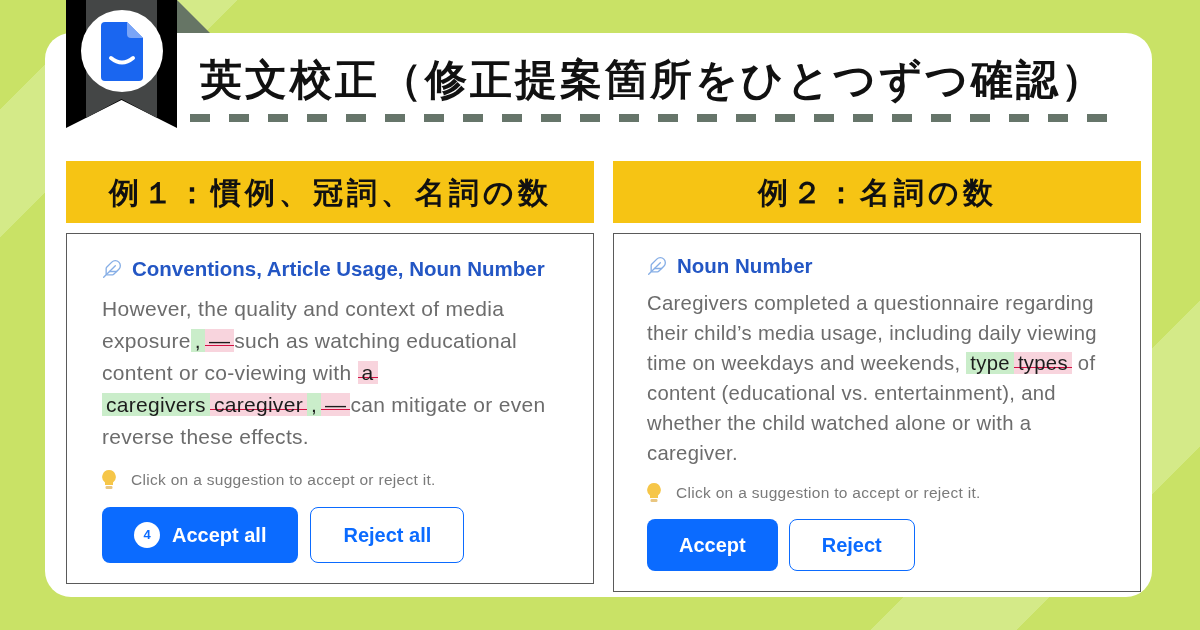 The image size is (1200, 630). Describe the element at coordinates (712, 545) in the screenshot. I see `accept-button: Accept` at that location.